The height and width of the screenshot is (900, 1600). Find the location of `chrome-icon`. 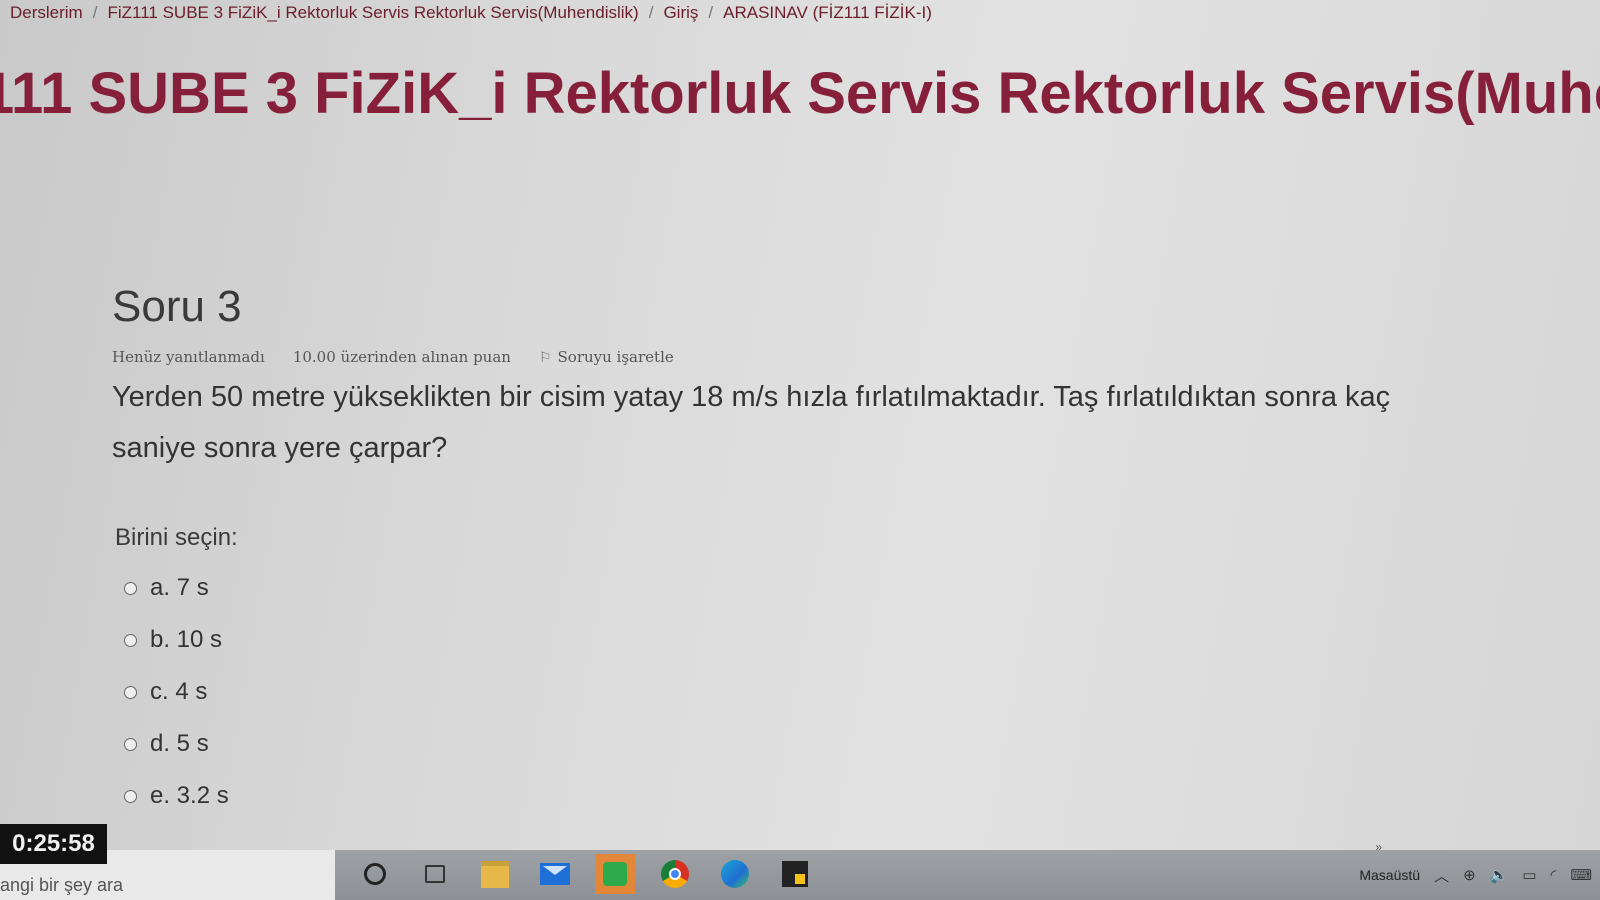

chrome-icon is located at coordinates (675, 874).